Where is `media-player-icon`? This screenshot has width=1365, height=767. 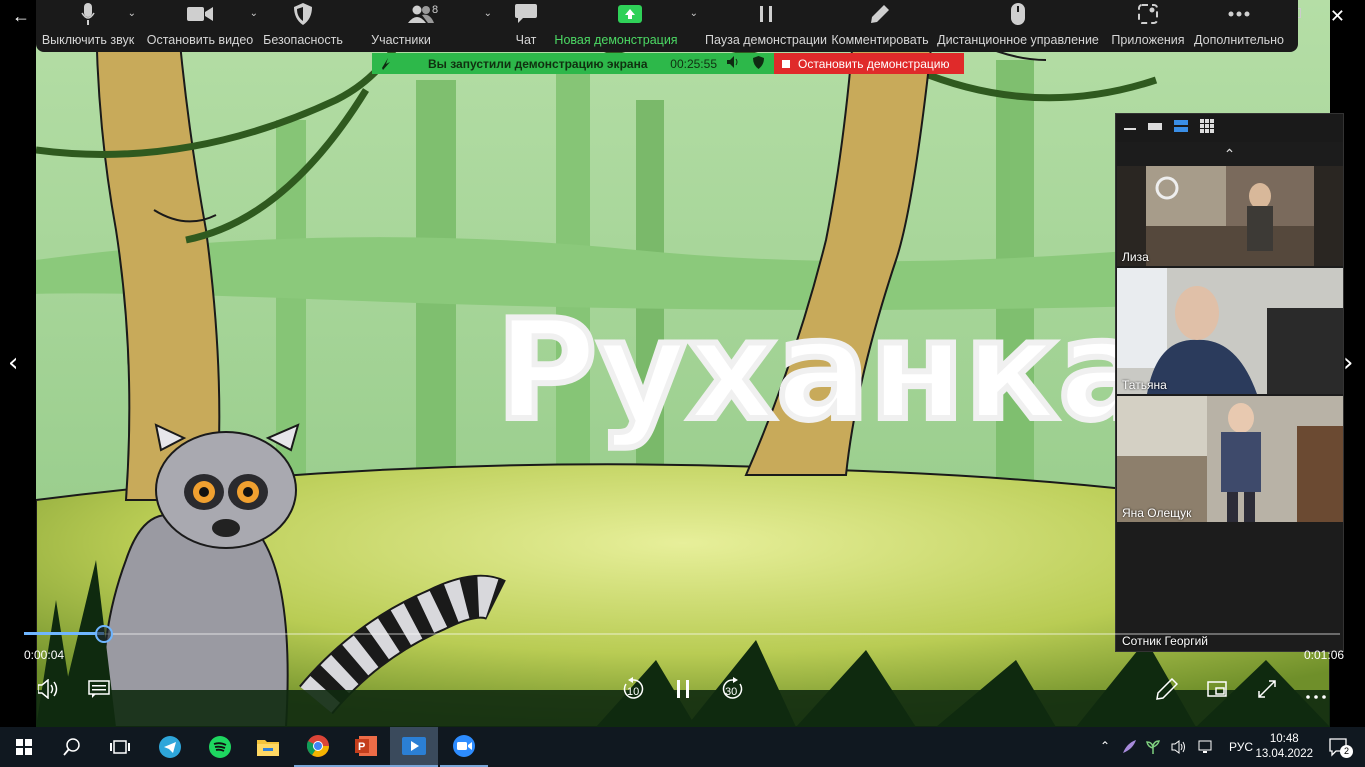 media-player-icon is located at coordinates (414, 747).